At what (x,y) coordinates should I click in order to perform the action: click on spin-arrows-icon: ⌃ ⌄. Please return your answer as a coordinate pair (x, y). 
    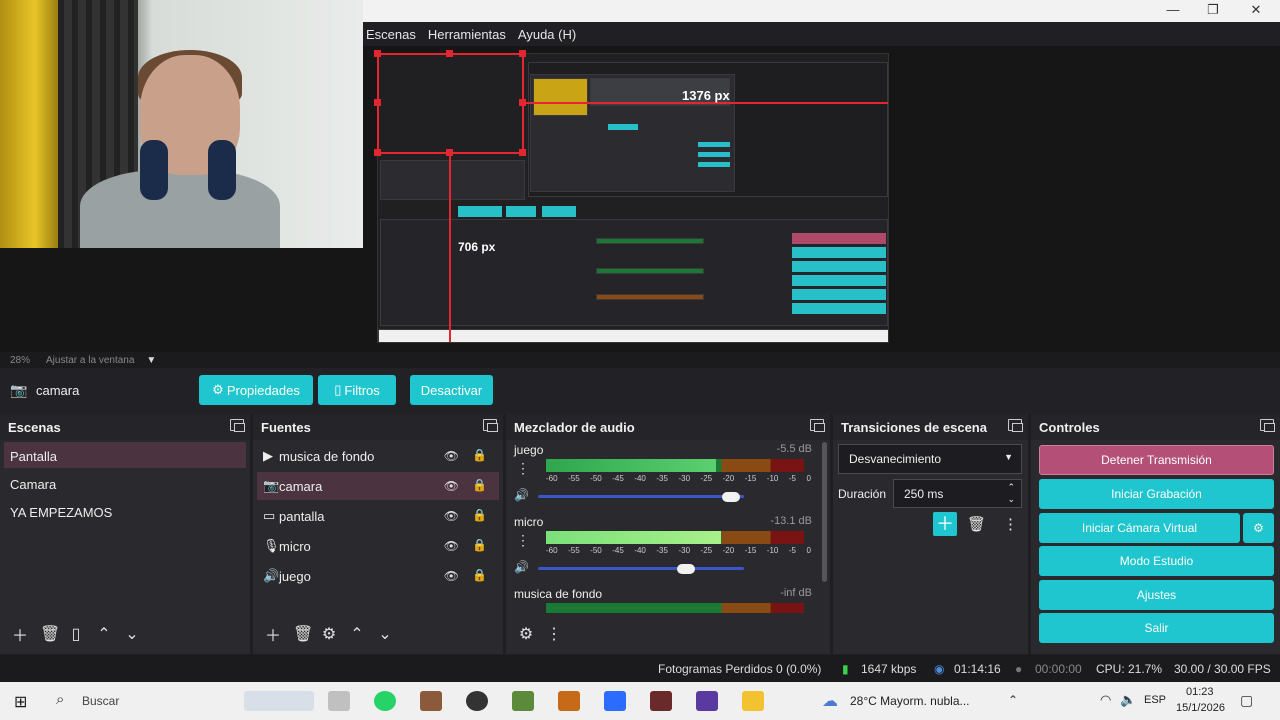
    Looking at the image, I should click on (1011, 493).